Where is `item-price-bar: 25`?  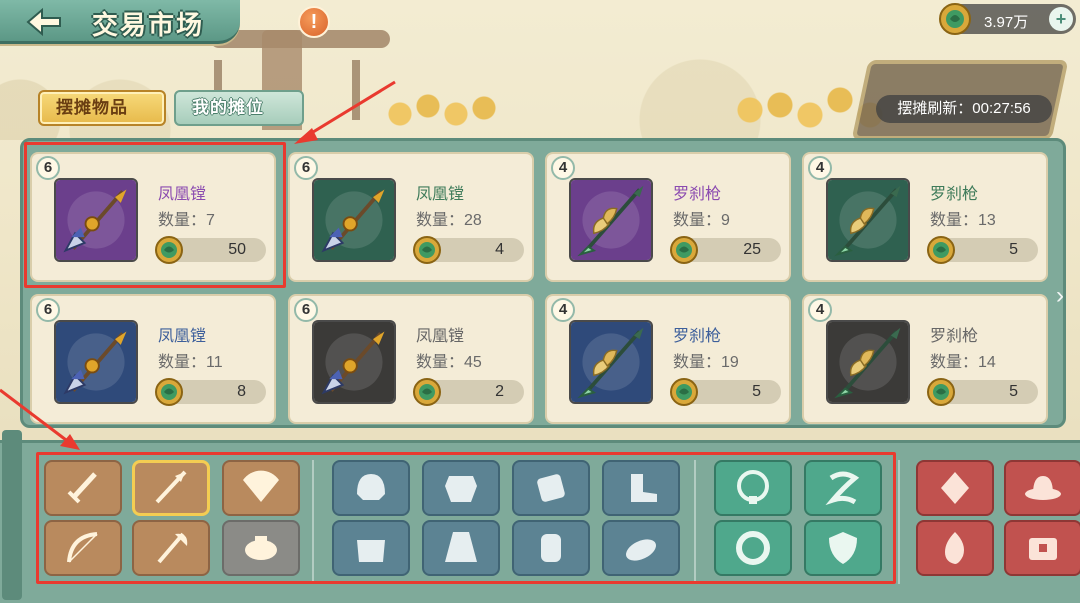
item-price-bar: 25 is located at coordinates (725, 250).